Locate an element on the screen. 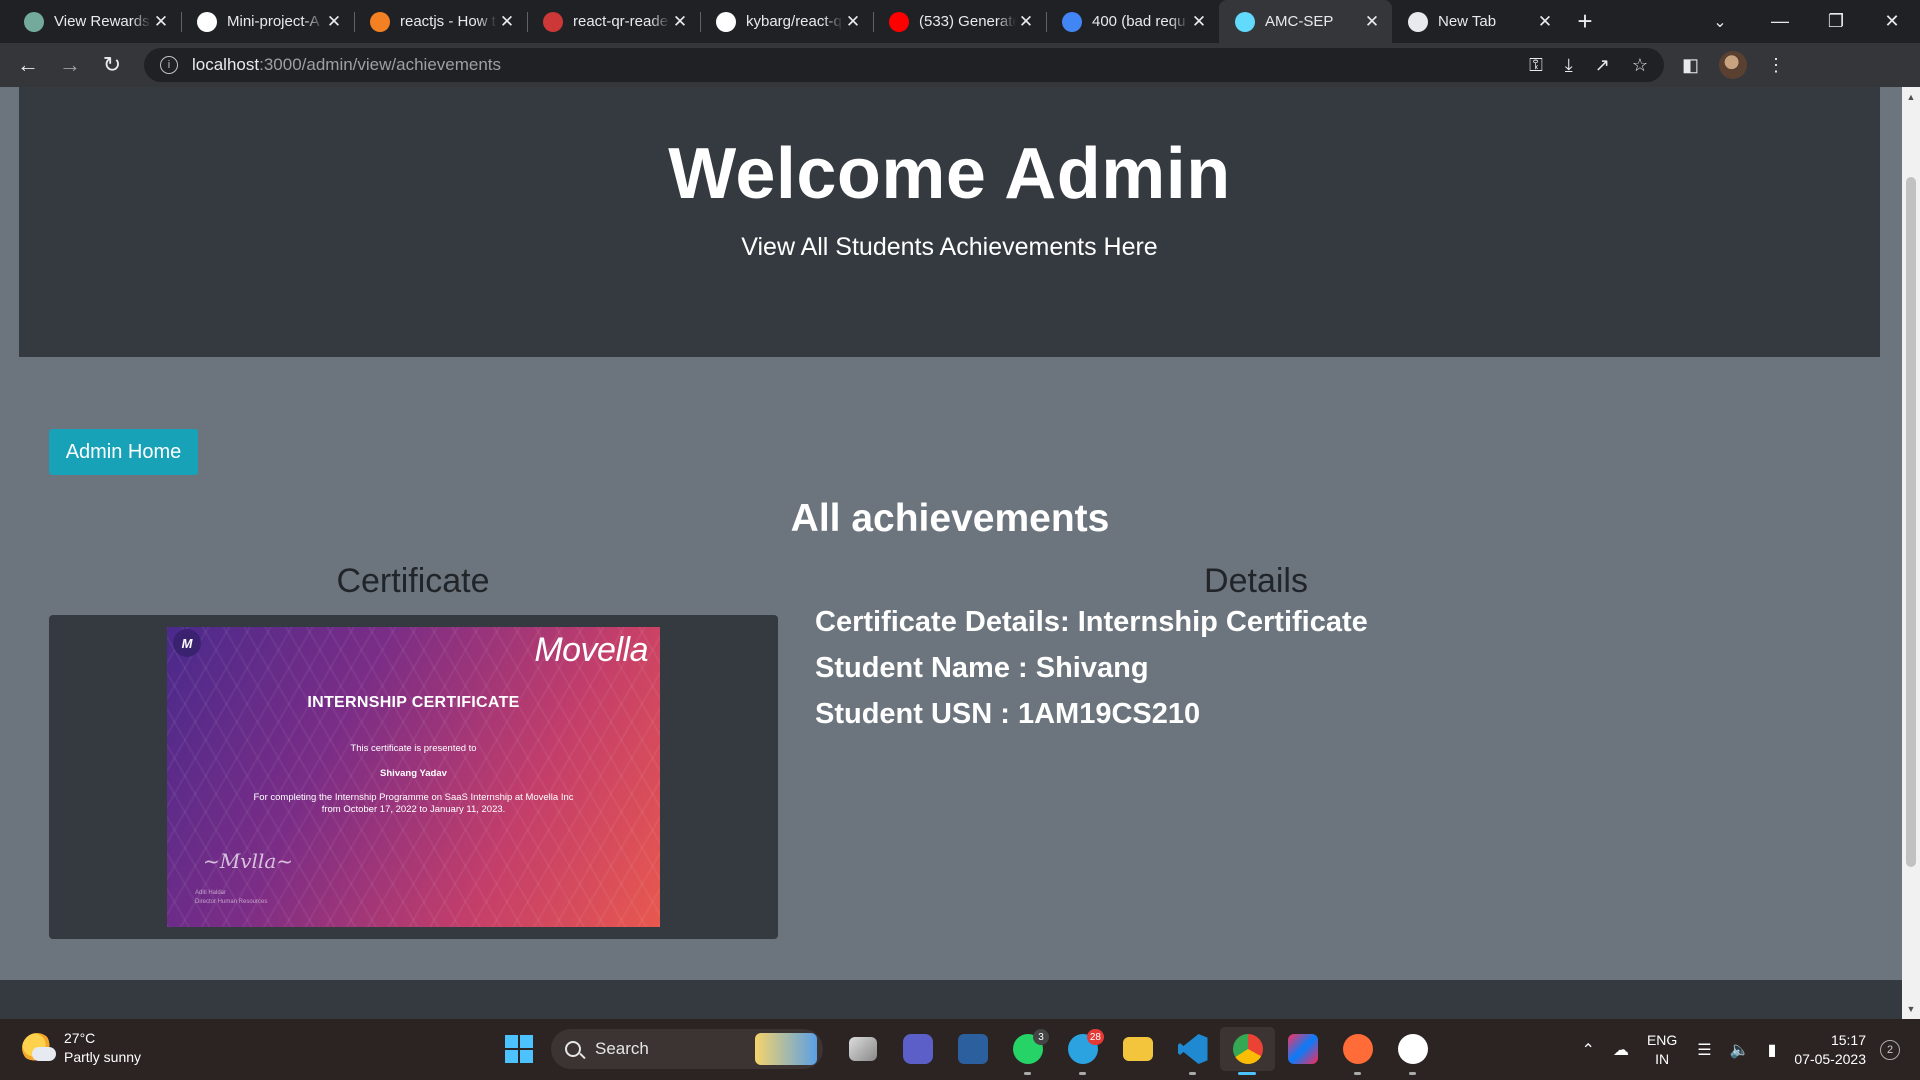 The height and width of the screenshot is (1080, 1920). url-host: localhost is located at coordinates (226, 64).